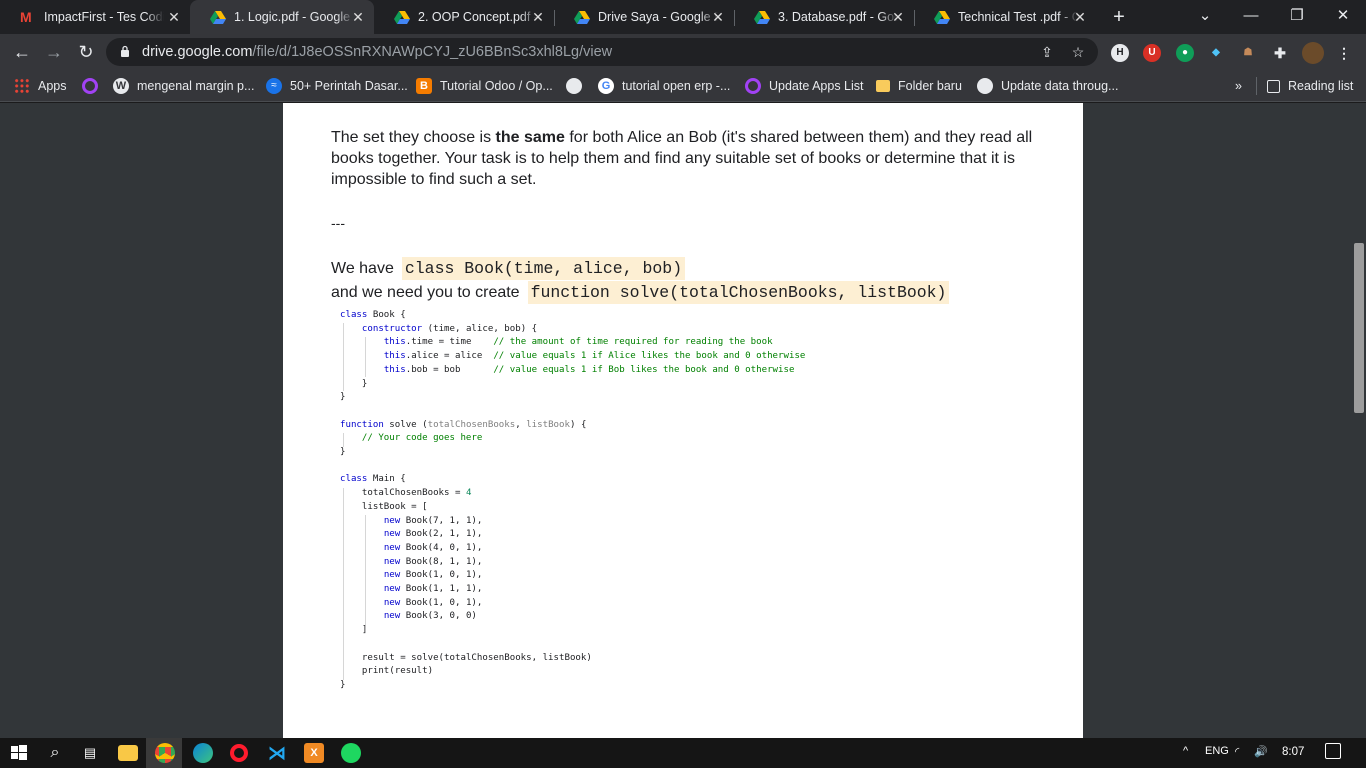 The image size is (1366, 768). I want to click on reading-list-label: Reading list, so click(1321, 86).